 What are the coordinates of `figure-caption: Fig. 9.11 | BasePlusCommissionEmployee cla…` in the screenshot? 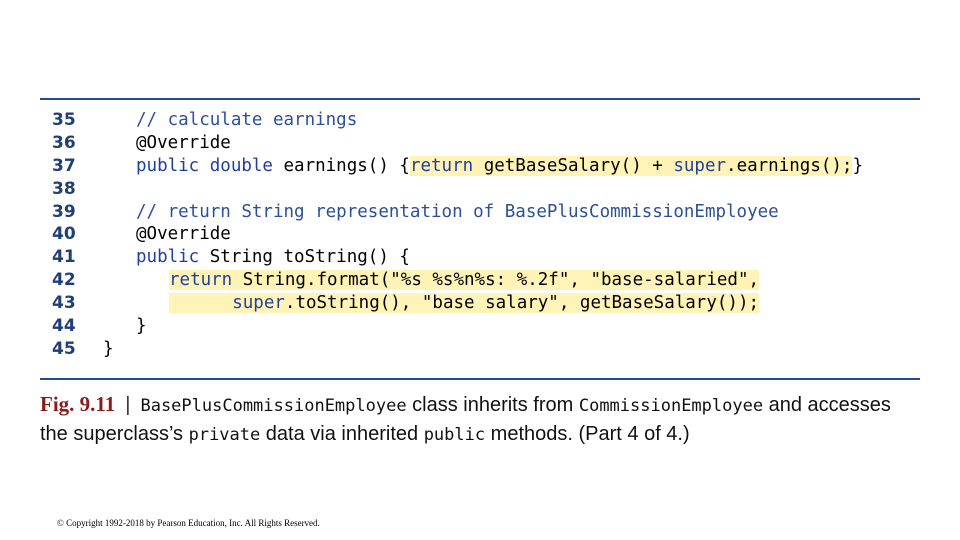 It's located at (465, 418).